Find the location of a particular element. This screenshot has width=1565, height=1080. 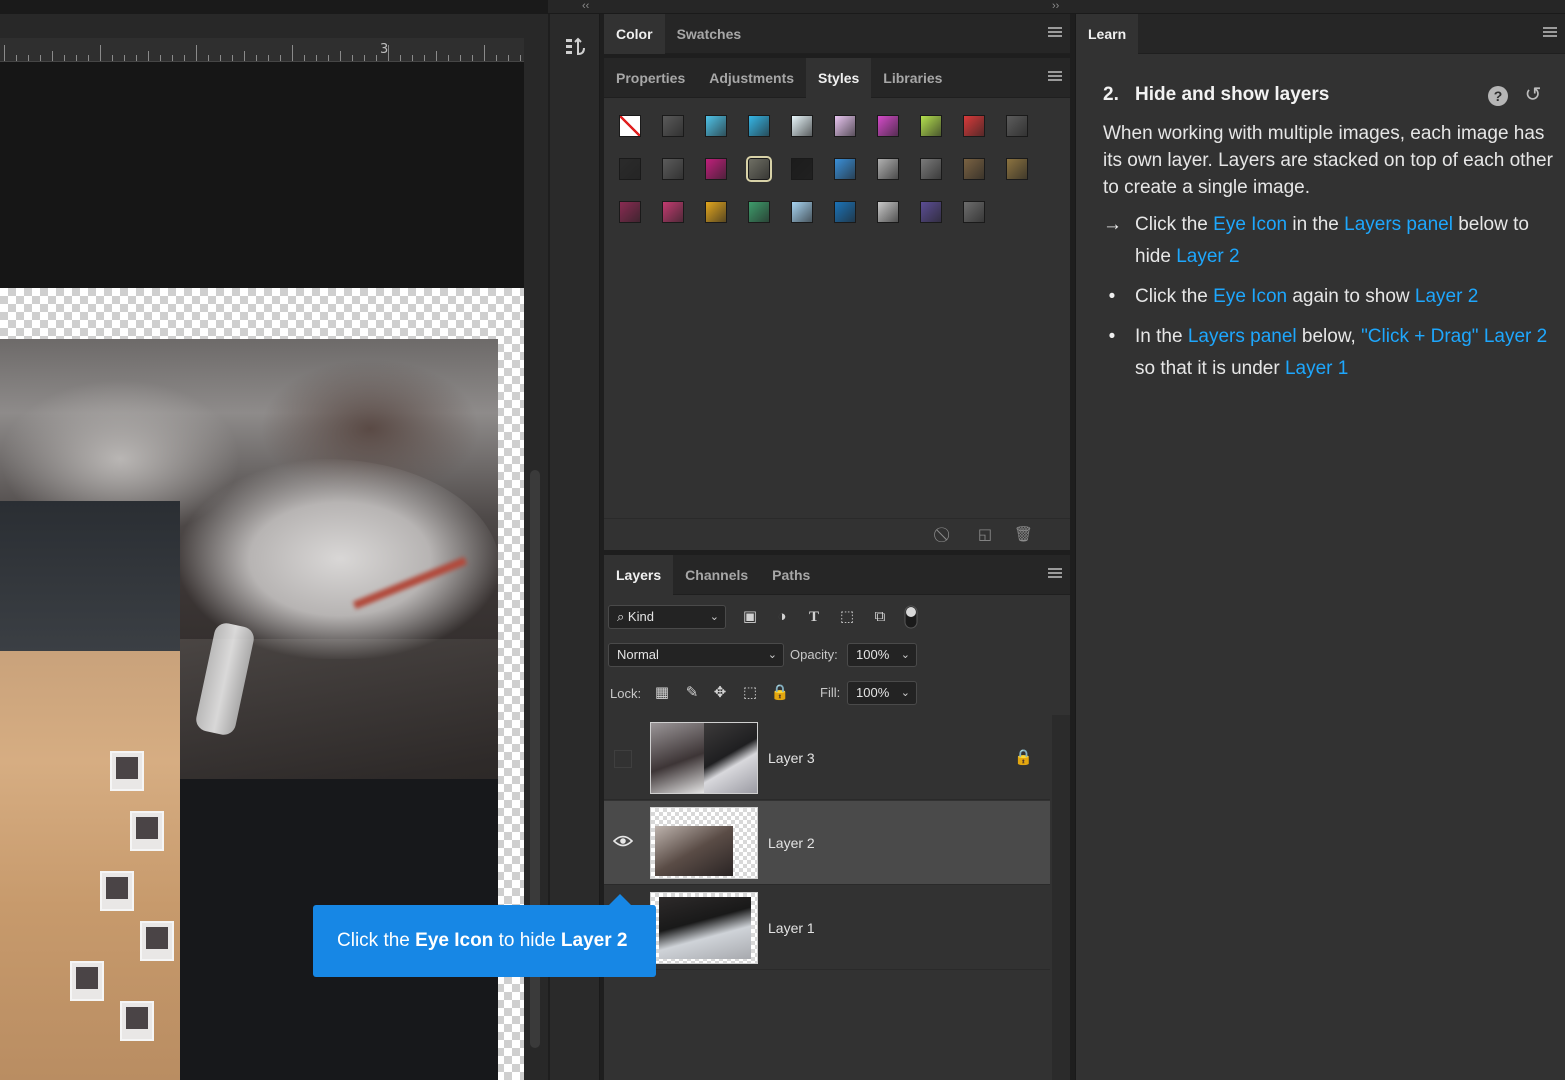

instruction-text: Click the is located at coordinates (1174, 296).